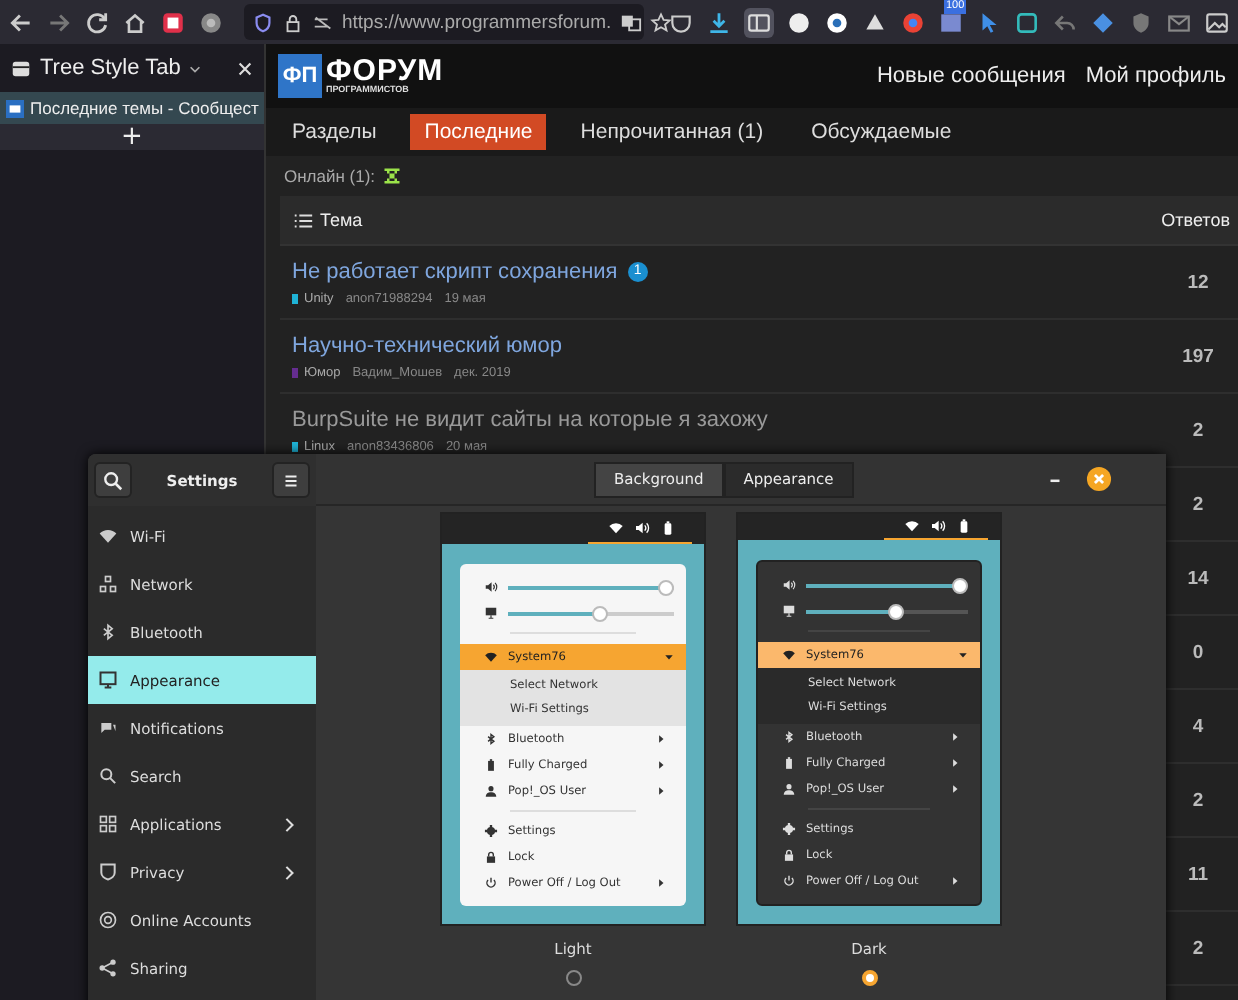 This screenshot has height=1000, width=1238. Describe the element at coordinates (300, 76) in the screenshot. I see `logo-mark: ФП` at that location.